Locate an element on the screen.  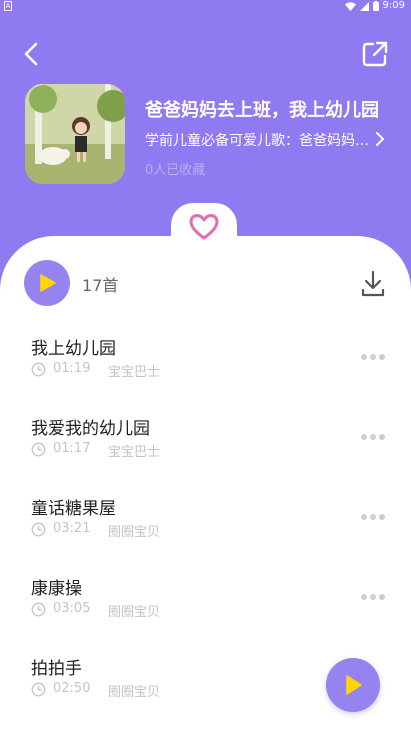
track-row: 康康操 03:05 圈圈宝贝 is located at coordinates (205, 609).